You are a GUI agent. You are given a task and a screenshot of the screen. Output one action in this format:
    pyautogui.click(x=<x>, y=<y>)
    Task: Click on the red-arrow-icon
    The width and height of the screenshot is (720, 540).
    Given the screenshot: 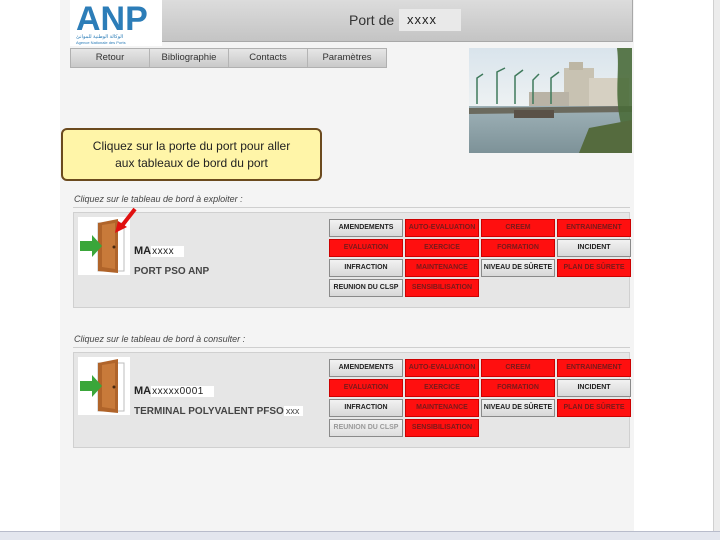 What is the action you would take?
    pyautogui.click(x=126, y=220)
    